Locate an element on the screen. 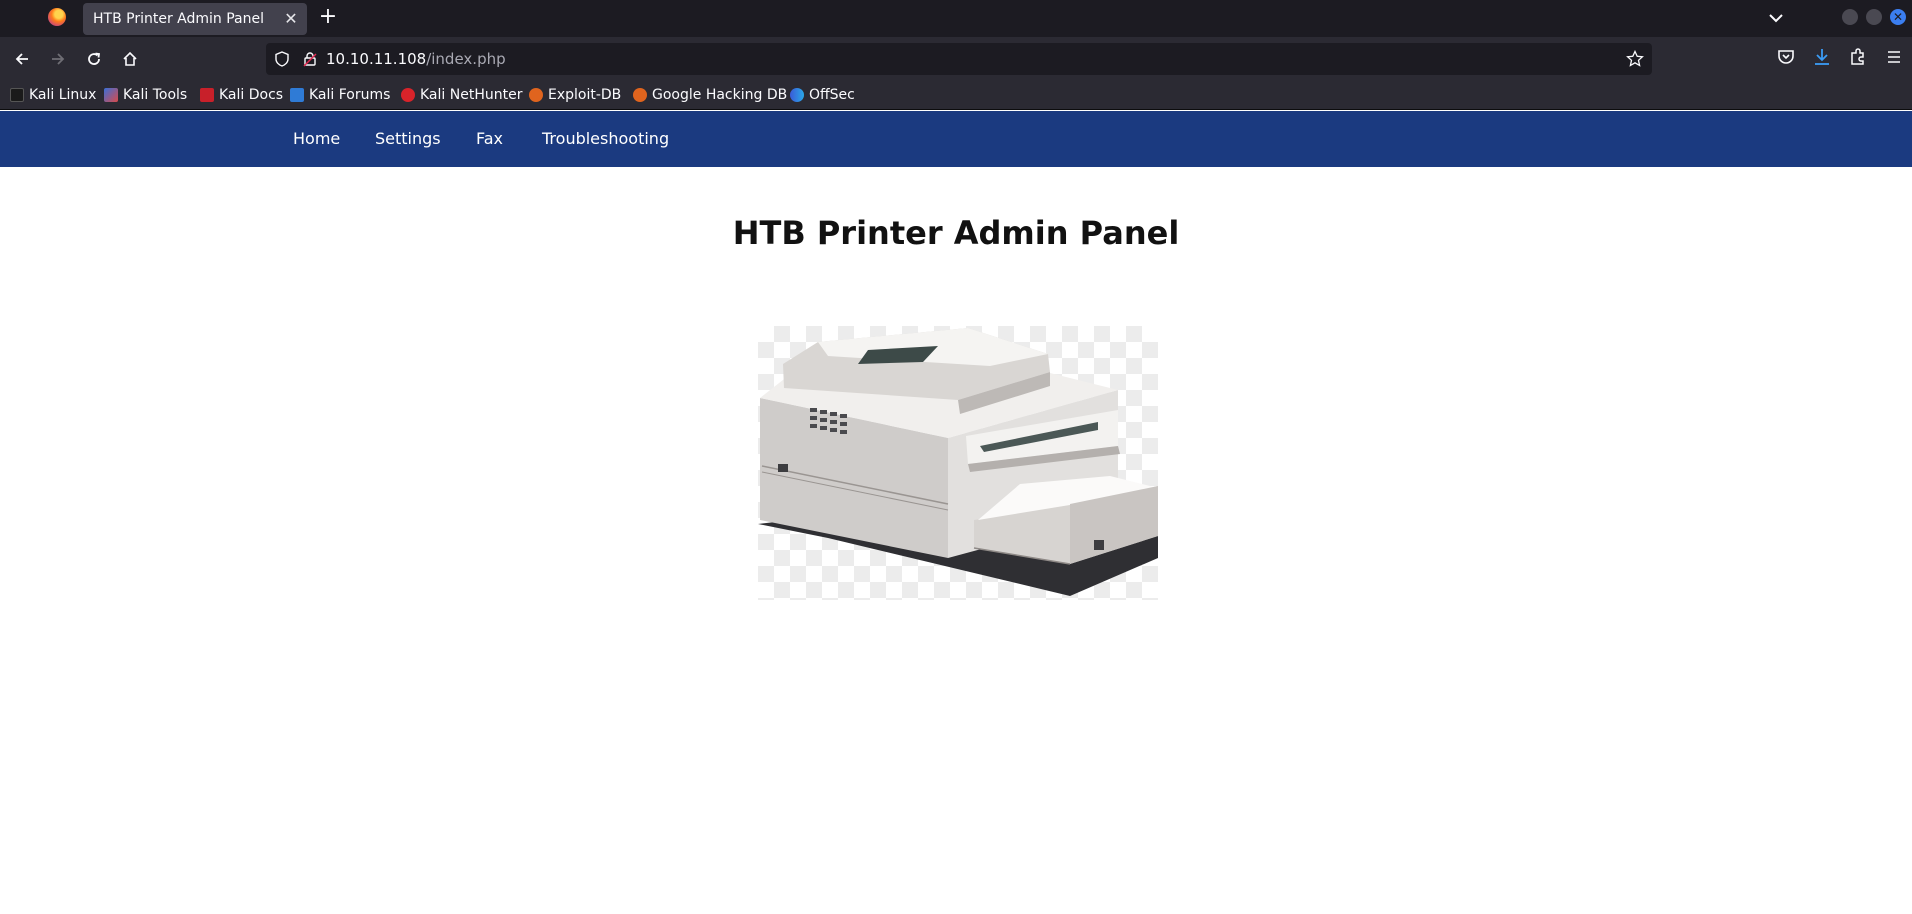  browser-tab: HTB Printer Admin Panel ✕ is located at coordinates (195, 19).